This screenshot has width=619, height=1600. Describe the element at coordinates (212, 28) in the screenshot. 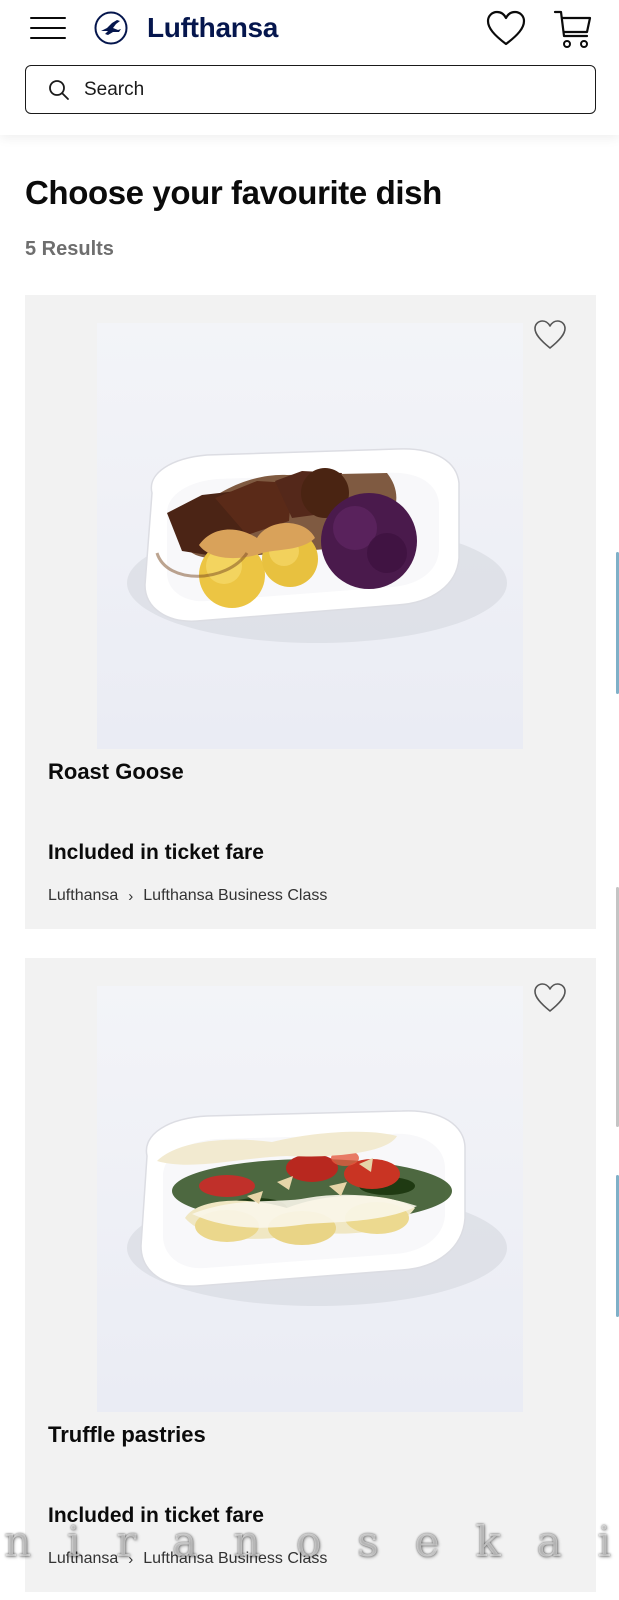

I see `brand-name: Lufthansa` at that location.